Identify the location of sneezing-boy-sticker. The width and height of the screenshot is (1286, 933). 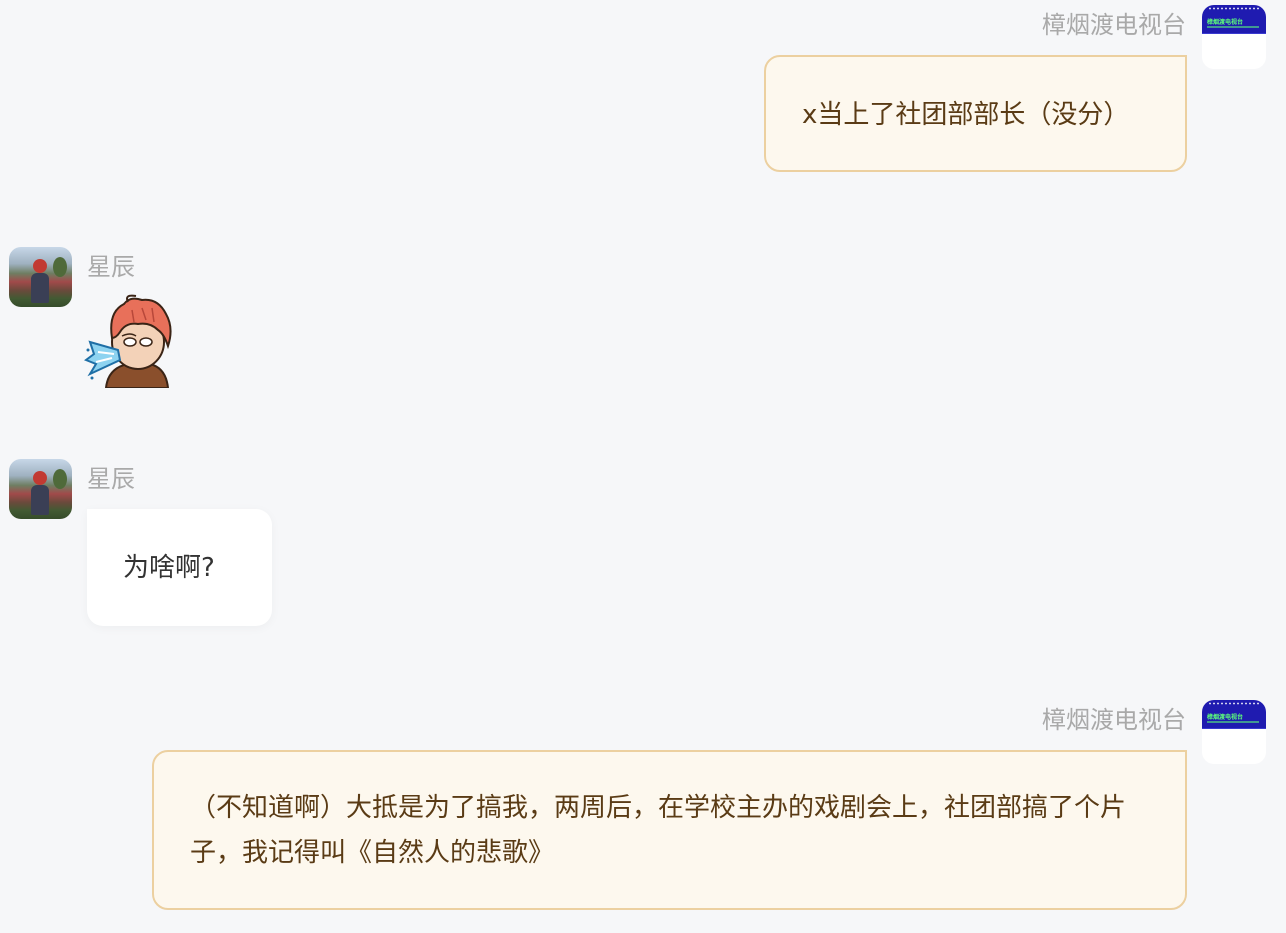
(130, 341).